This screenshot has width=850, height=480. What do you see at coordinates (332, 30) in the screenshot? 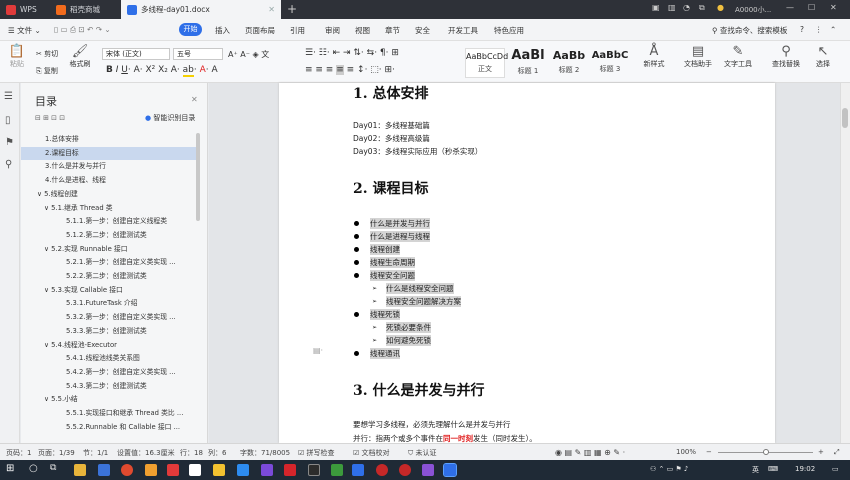
I see `menu-review: 审阅` at bounding box center [332, 30].